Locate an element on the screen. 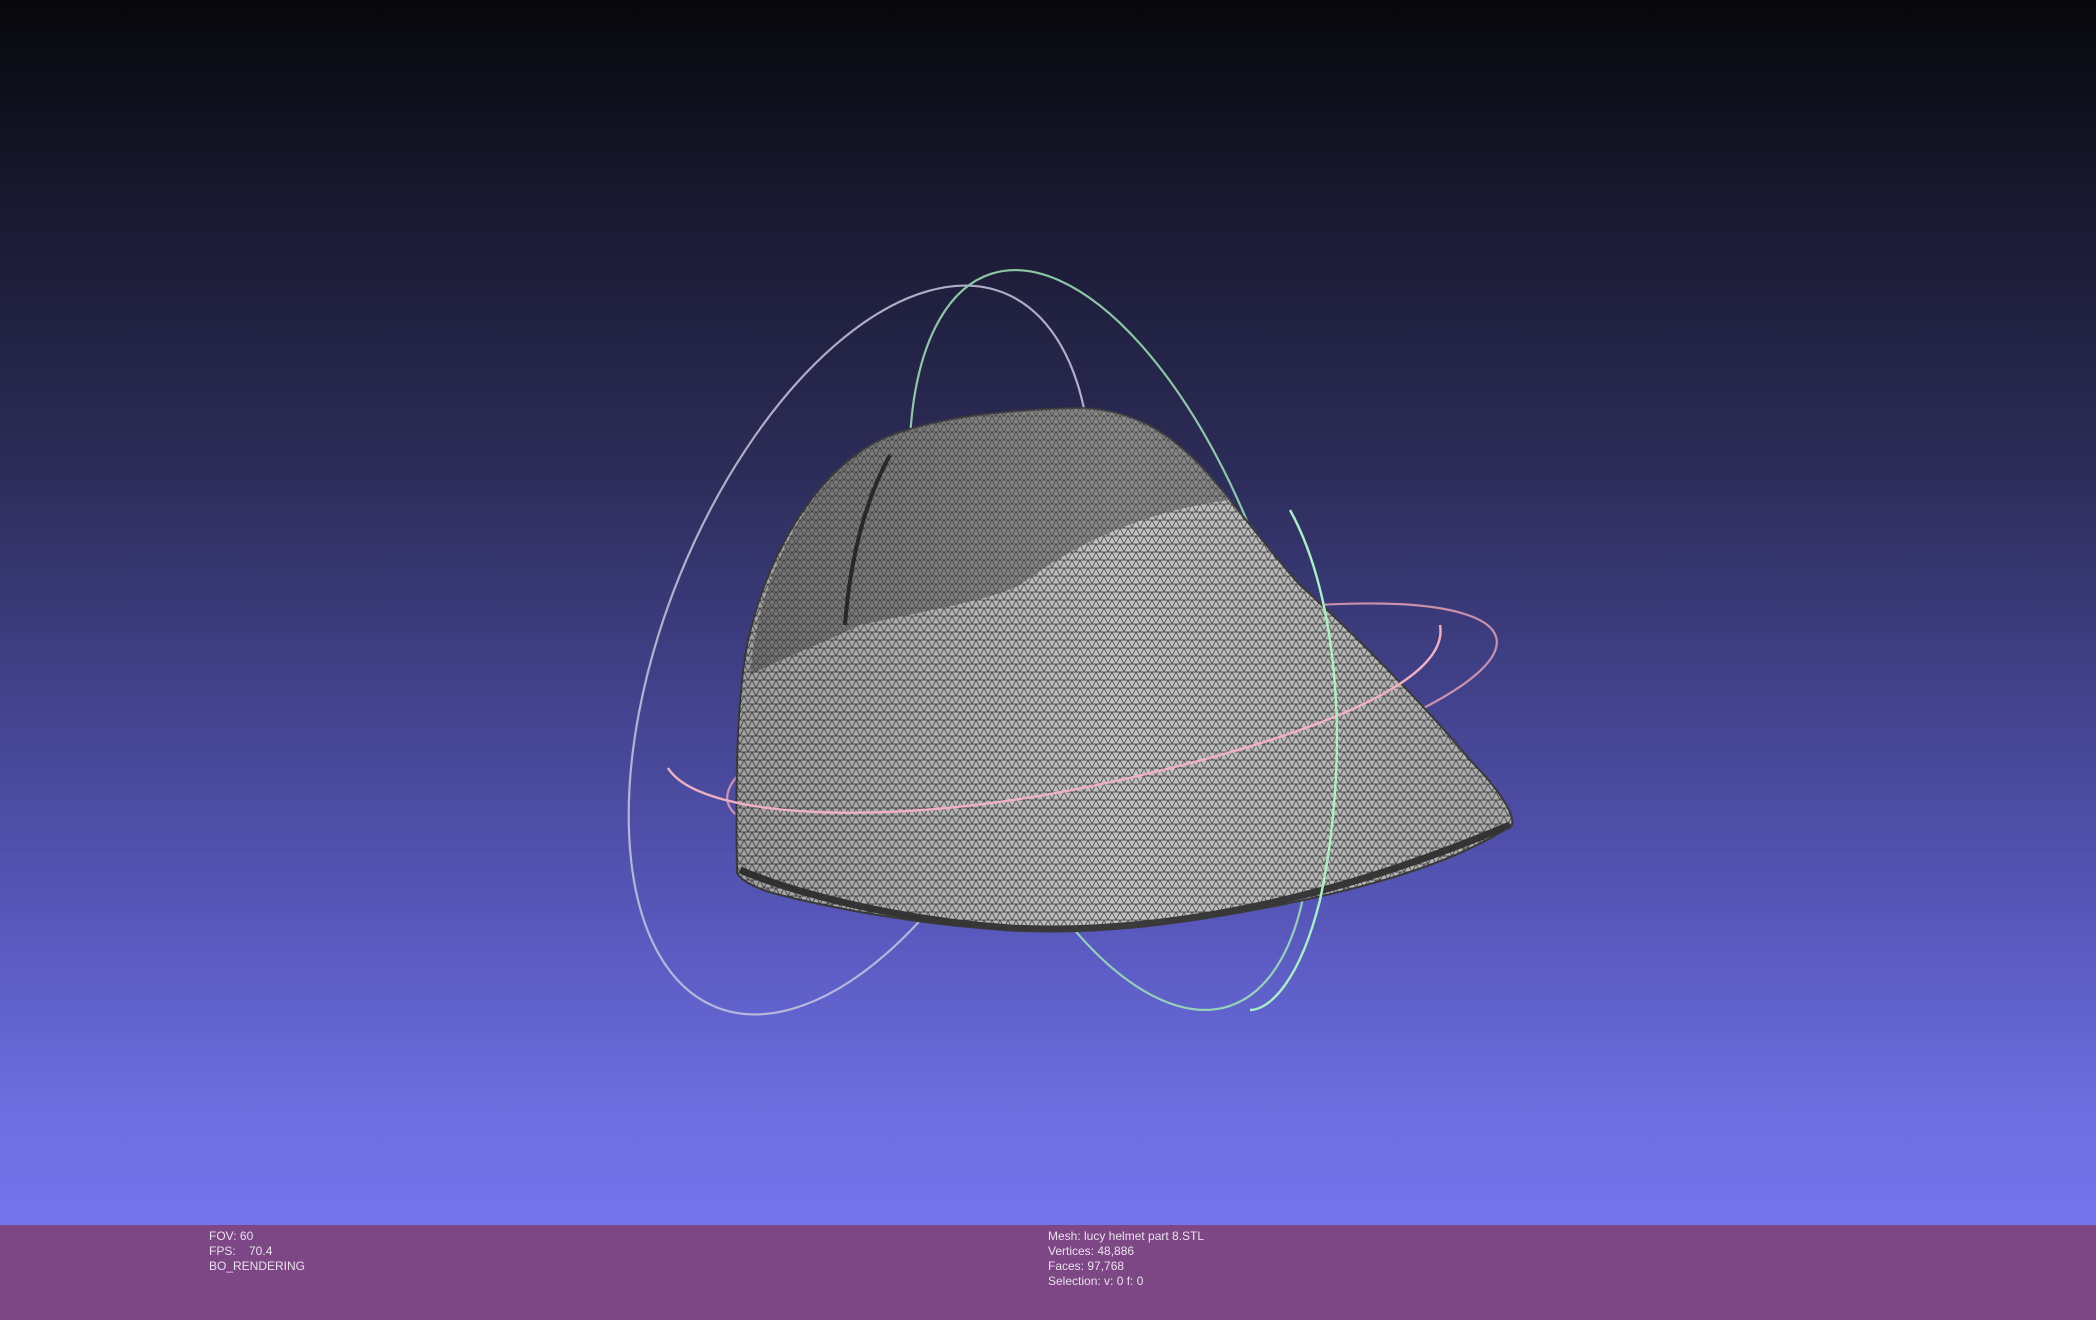 The width and height of the screenshot is (2096, 1320). fov-label: FOV: 60 is located at coordinates (231, 1236).